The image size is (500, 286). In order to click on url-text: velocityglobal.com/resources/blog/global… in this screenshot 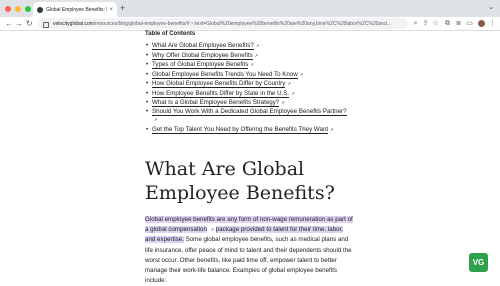, I will do `click(222, 23)`.